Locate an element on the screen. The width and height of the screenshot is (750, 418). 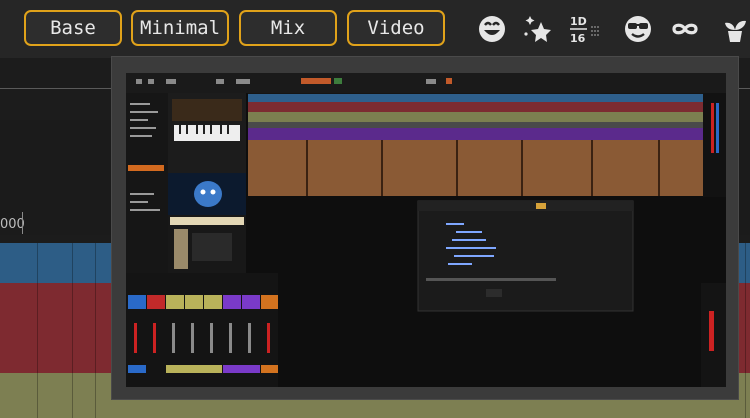
svg-text: 1D is located at coordinates (578, 21).